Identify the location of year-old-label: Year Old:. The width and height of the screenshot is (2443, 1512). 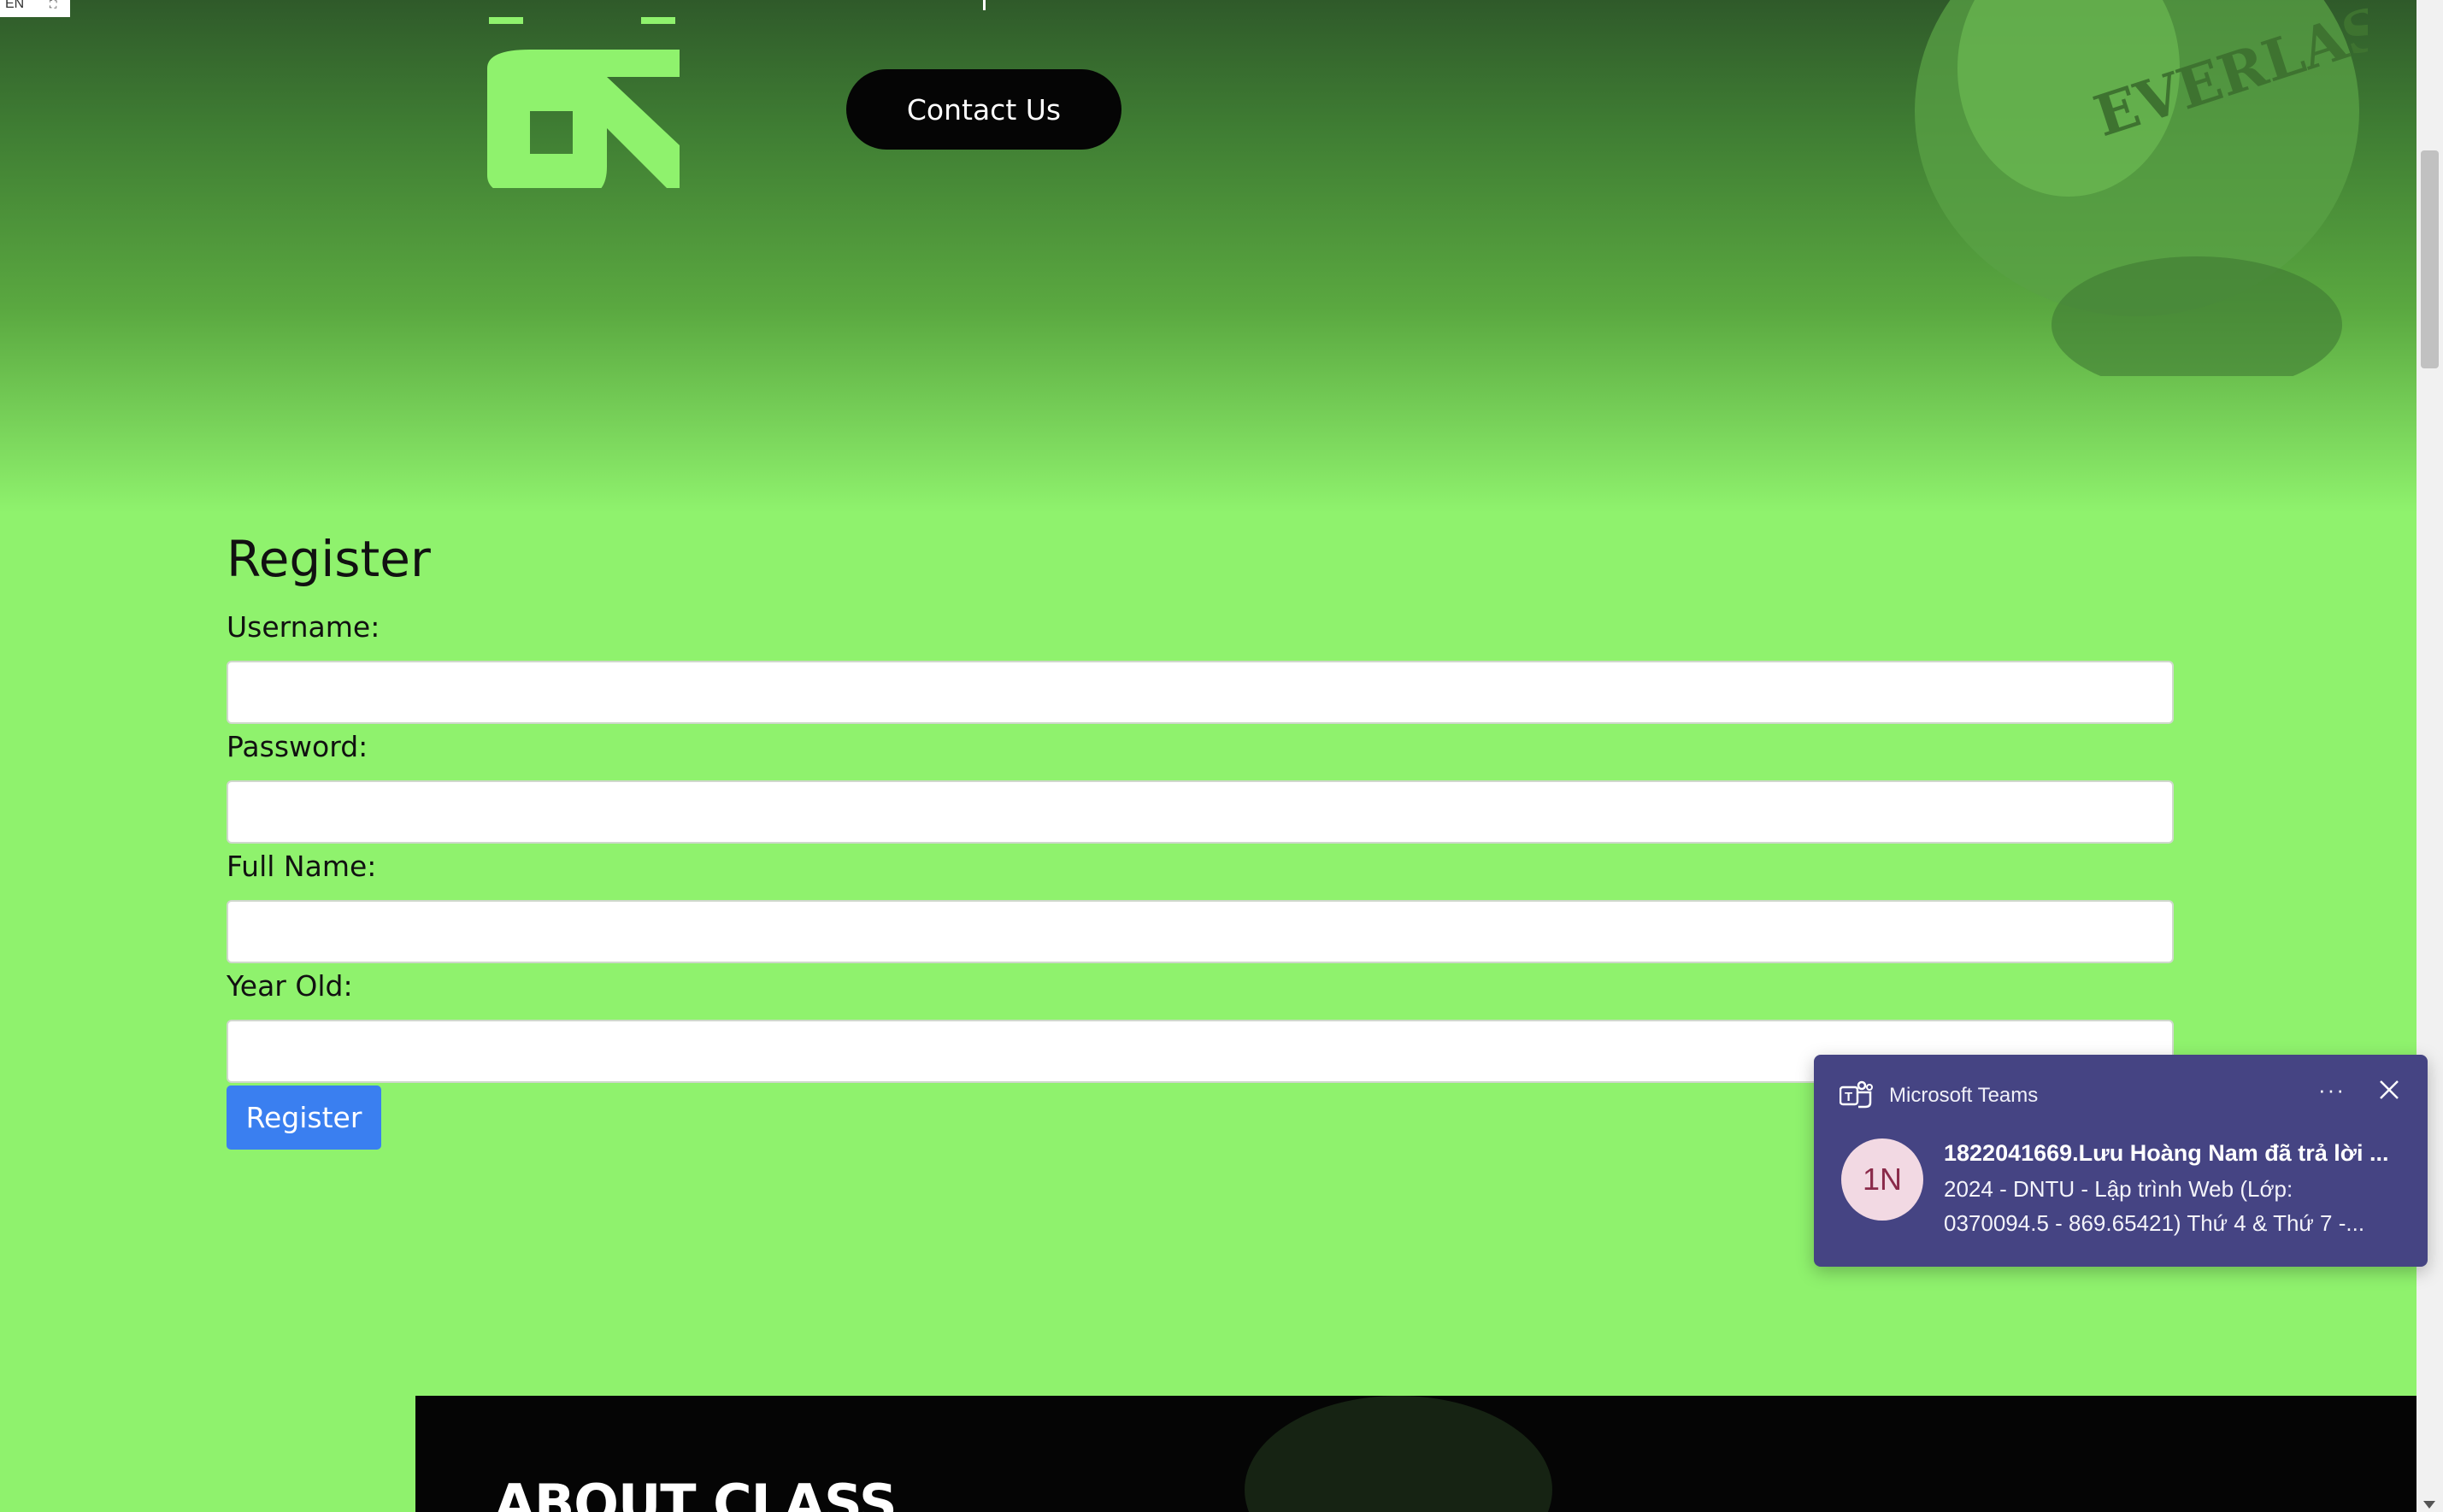
(290, 986).